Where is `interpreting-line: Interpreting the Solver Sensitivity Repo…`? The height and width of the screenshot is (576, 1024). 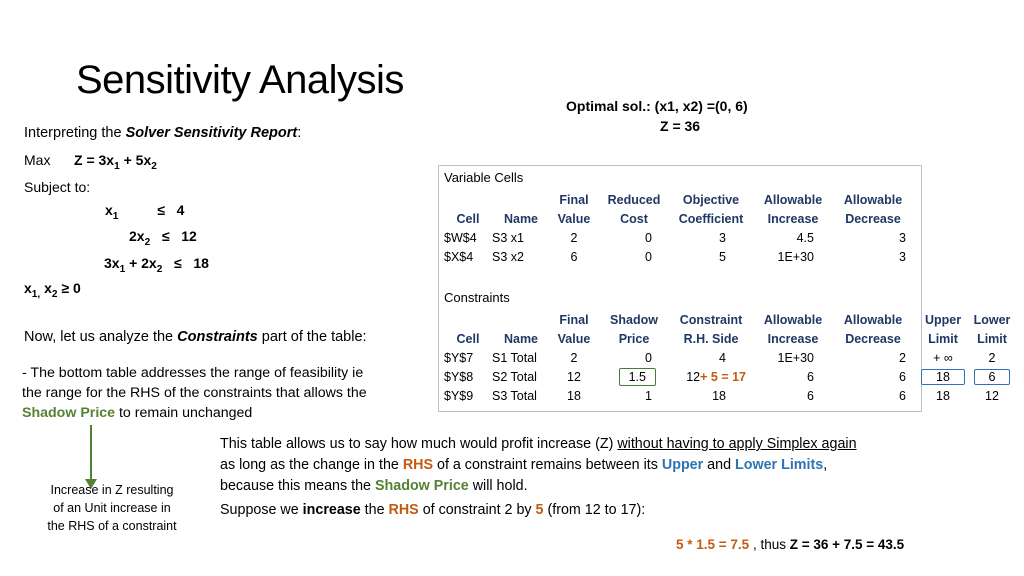
interpreting-line: Interpreting the Solver Sensitivity Repo… is located at coordinates (162, 133).